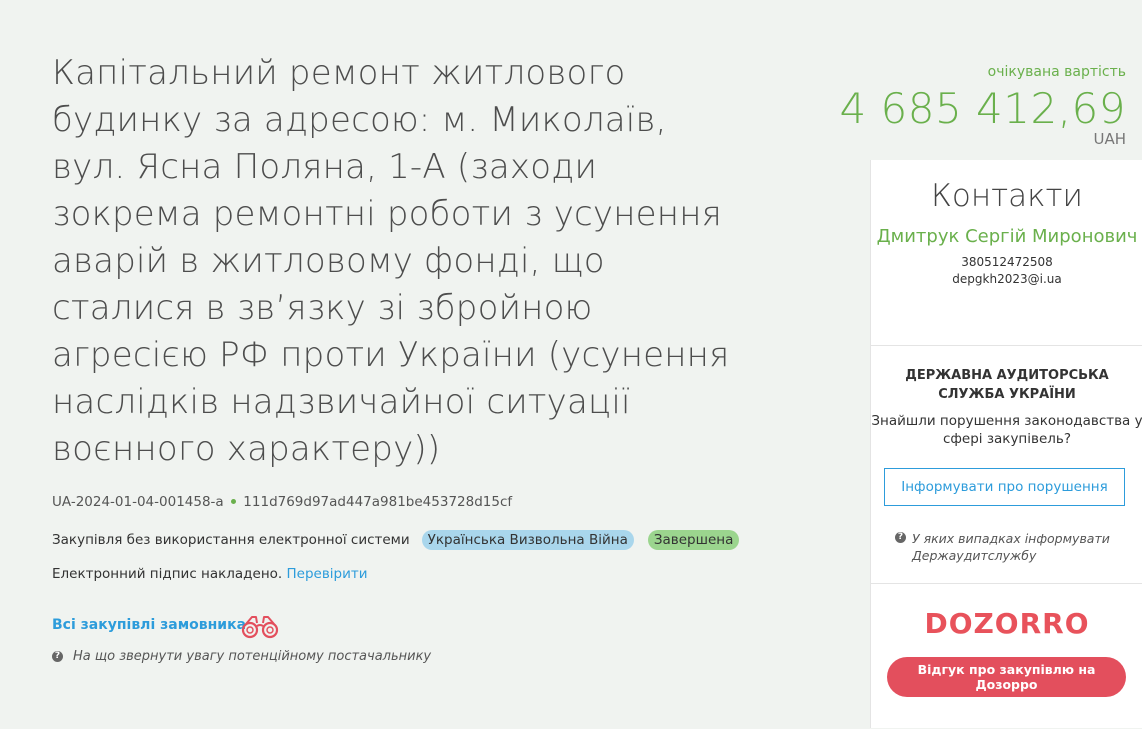 The image size is (1142, 729). I want to click on dozorro-review-button: Відгук про закупівлю на Дозорро, so click(1006, 677).